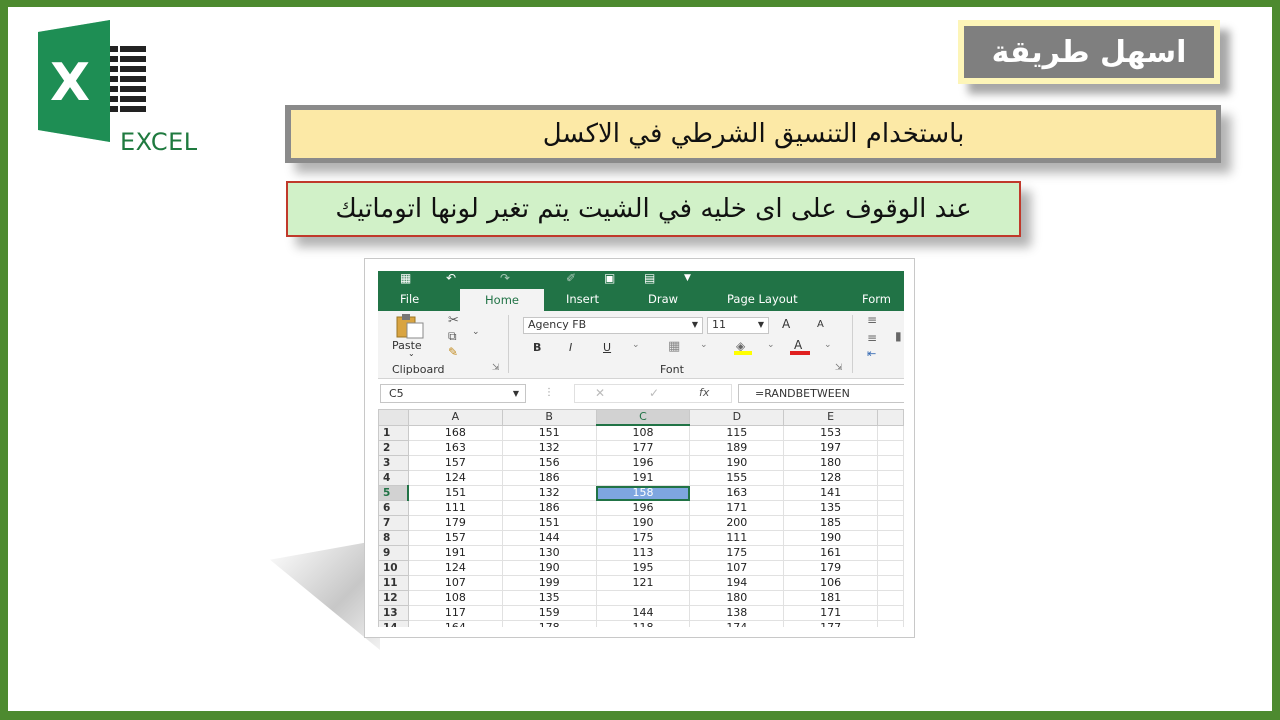  Describe the element at coordinates (890, 623) in the screenshot. I see `cell-f14` at that location.